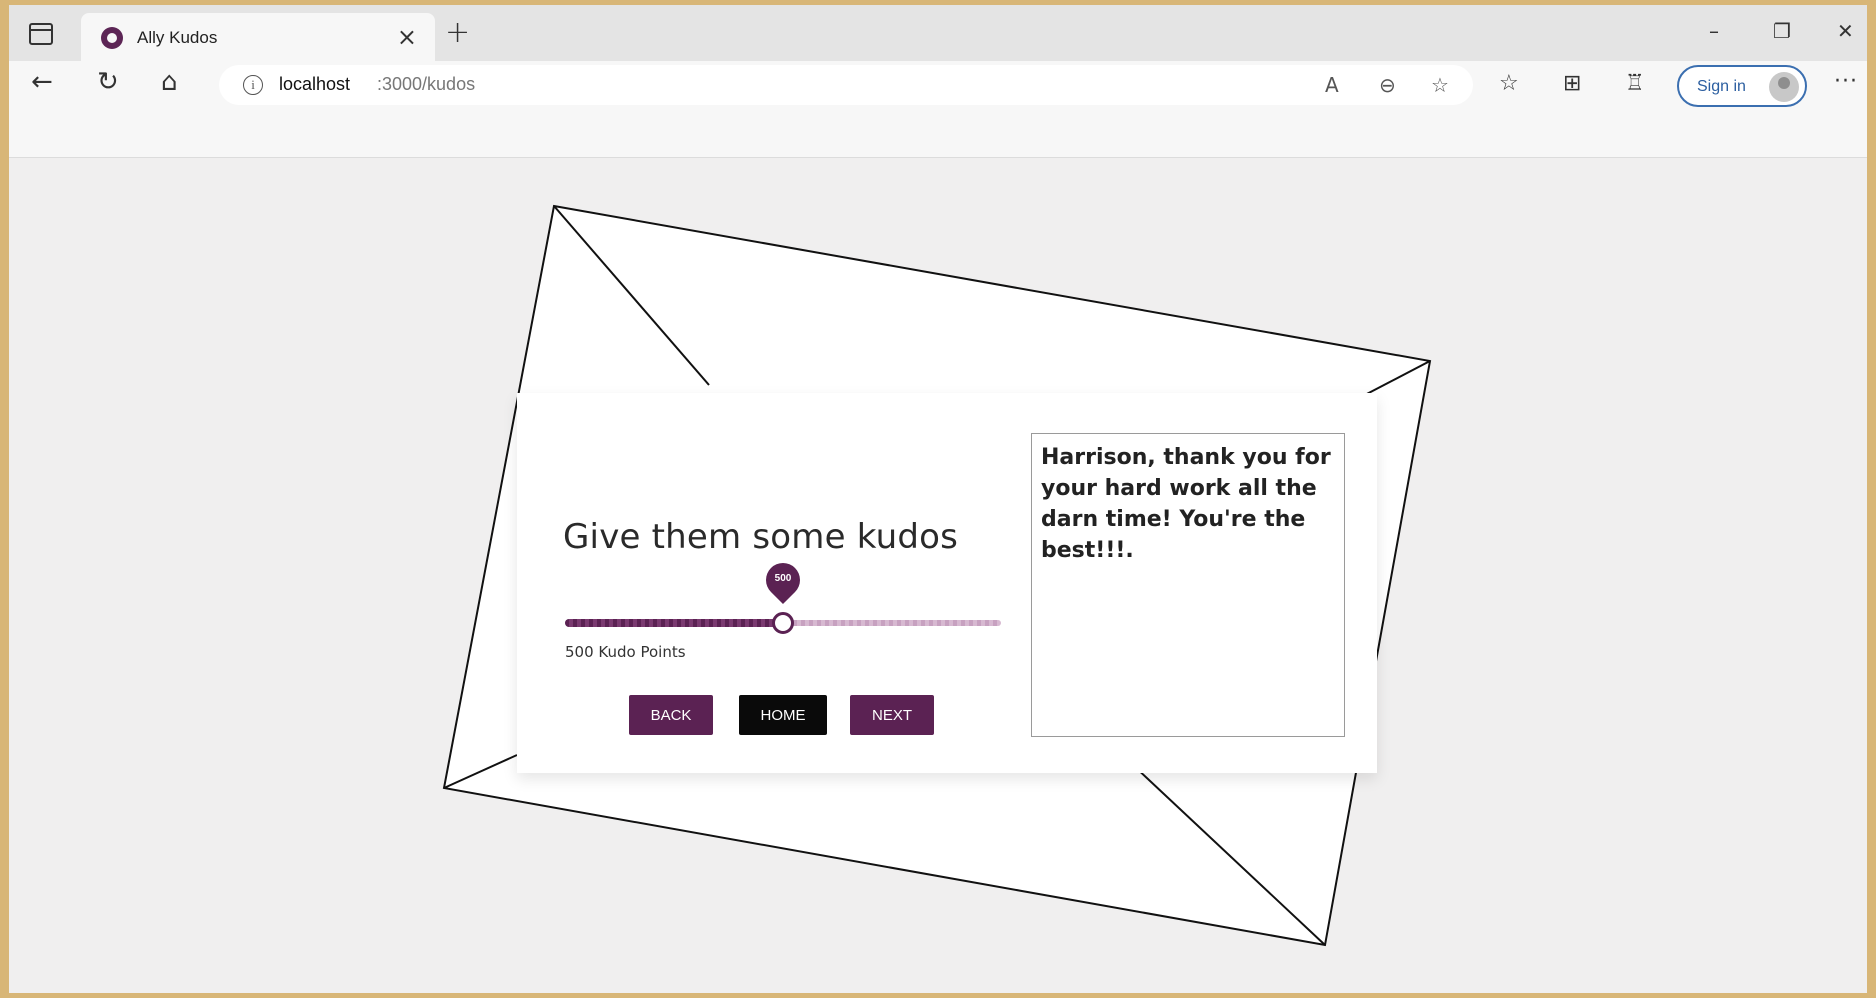 The width and height of the screenshot is (1876, 998). Describe the element at coordinates (761, 537) in the screenshot. I see `page-title: Give them some kudos` at that location.